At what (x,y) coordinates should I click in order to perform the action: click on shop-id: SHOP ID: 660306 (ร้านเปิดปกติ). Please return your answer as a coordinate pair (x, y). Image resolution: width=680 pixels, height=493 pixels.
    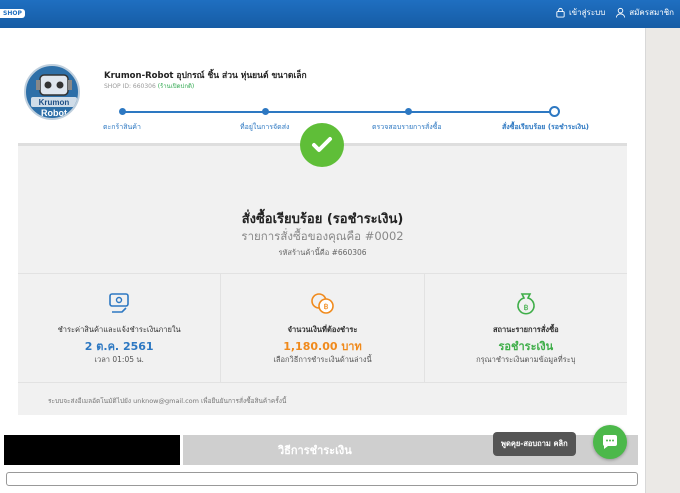
    Looking at the image, I should click on (149, 86).